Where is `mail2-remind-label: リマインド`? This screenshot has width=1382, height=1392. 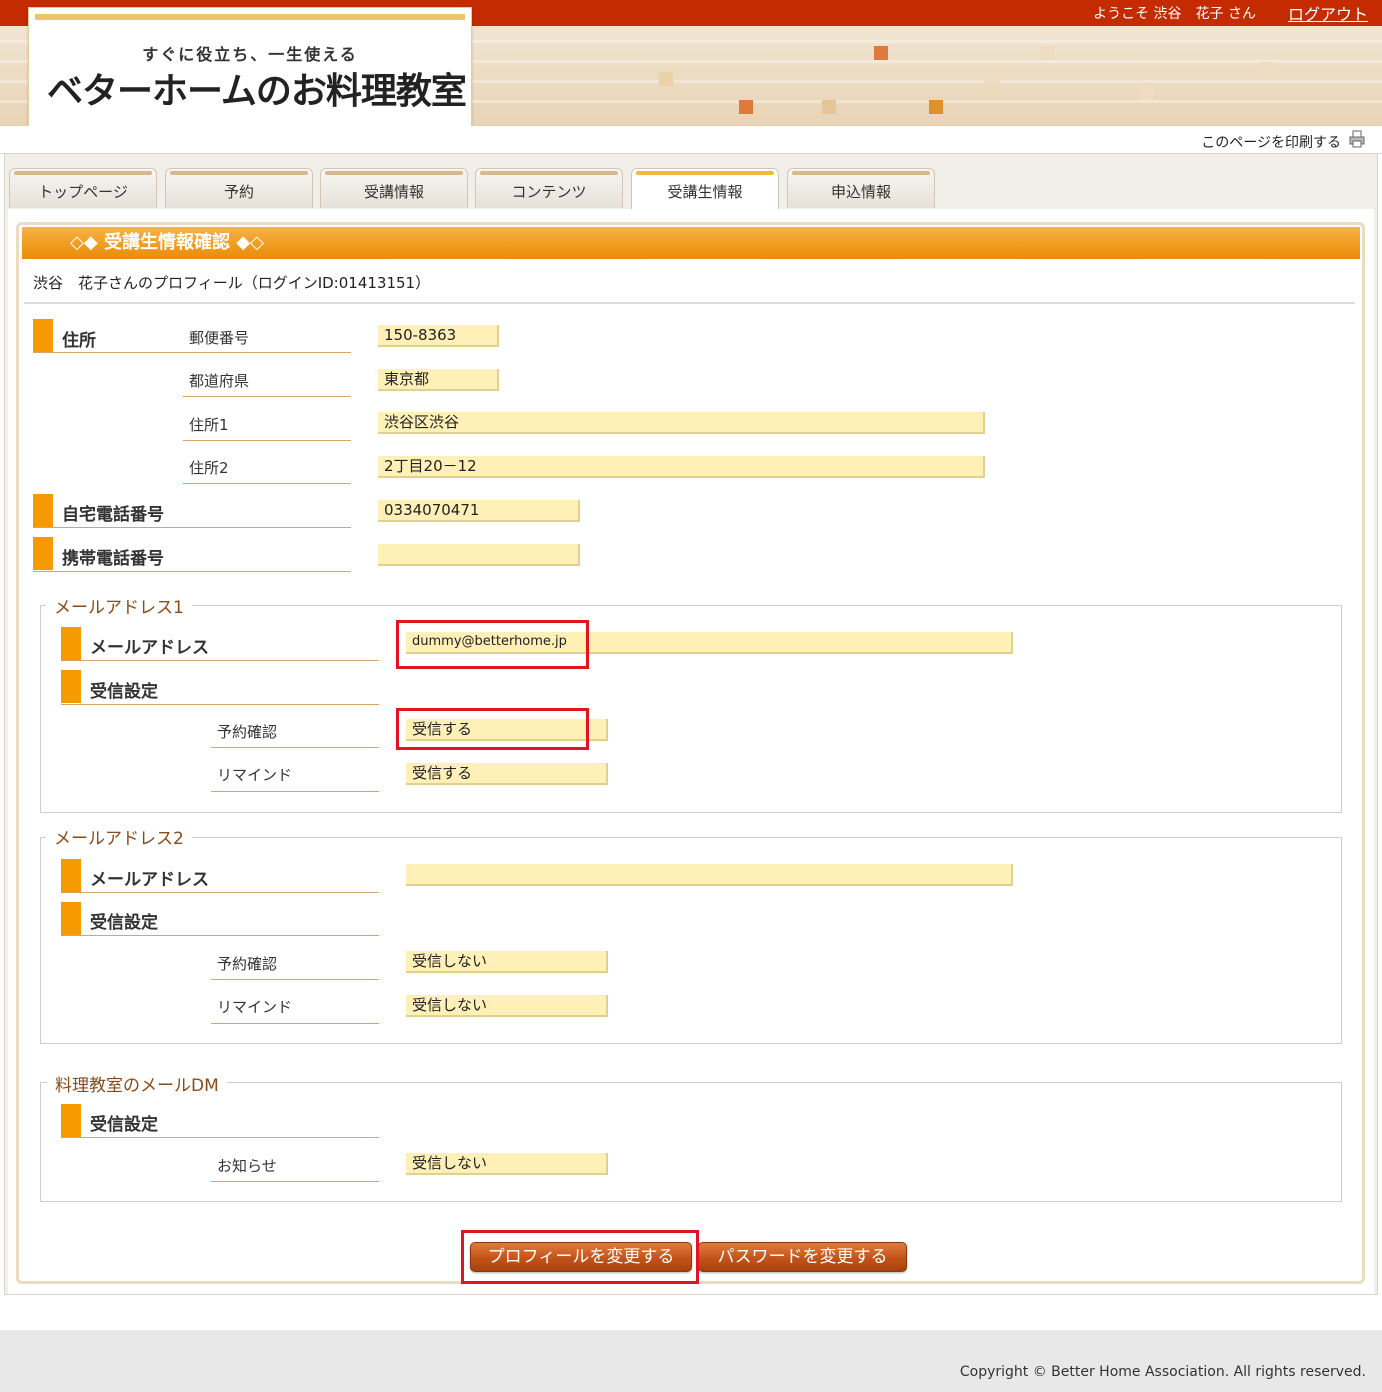 mail2-remind-label: リマインド is located at coordinates (255, 1007).